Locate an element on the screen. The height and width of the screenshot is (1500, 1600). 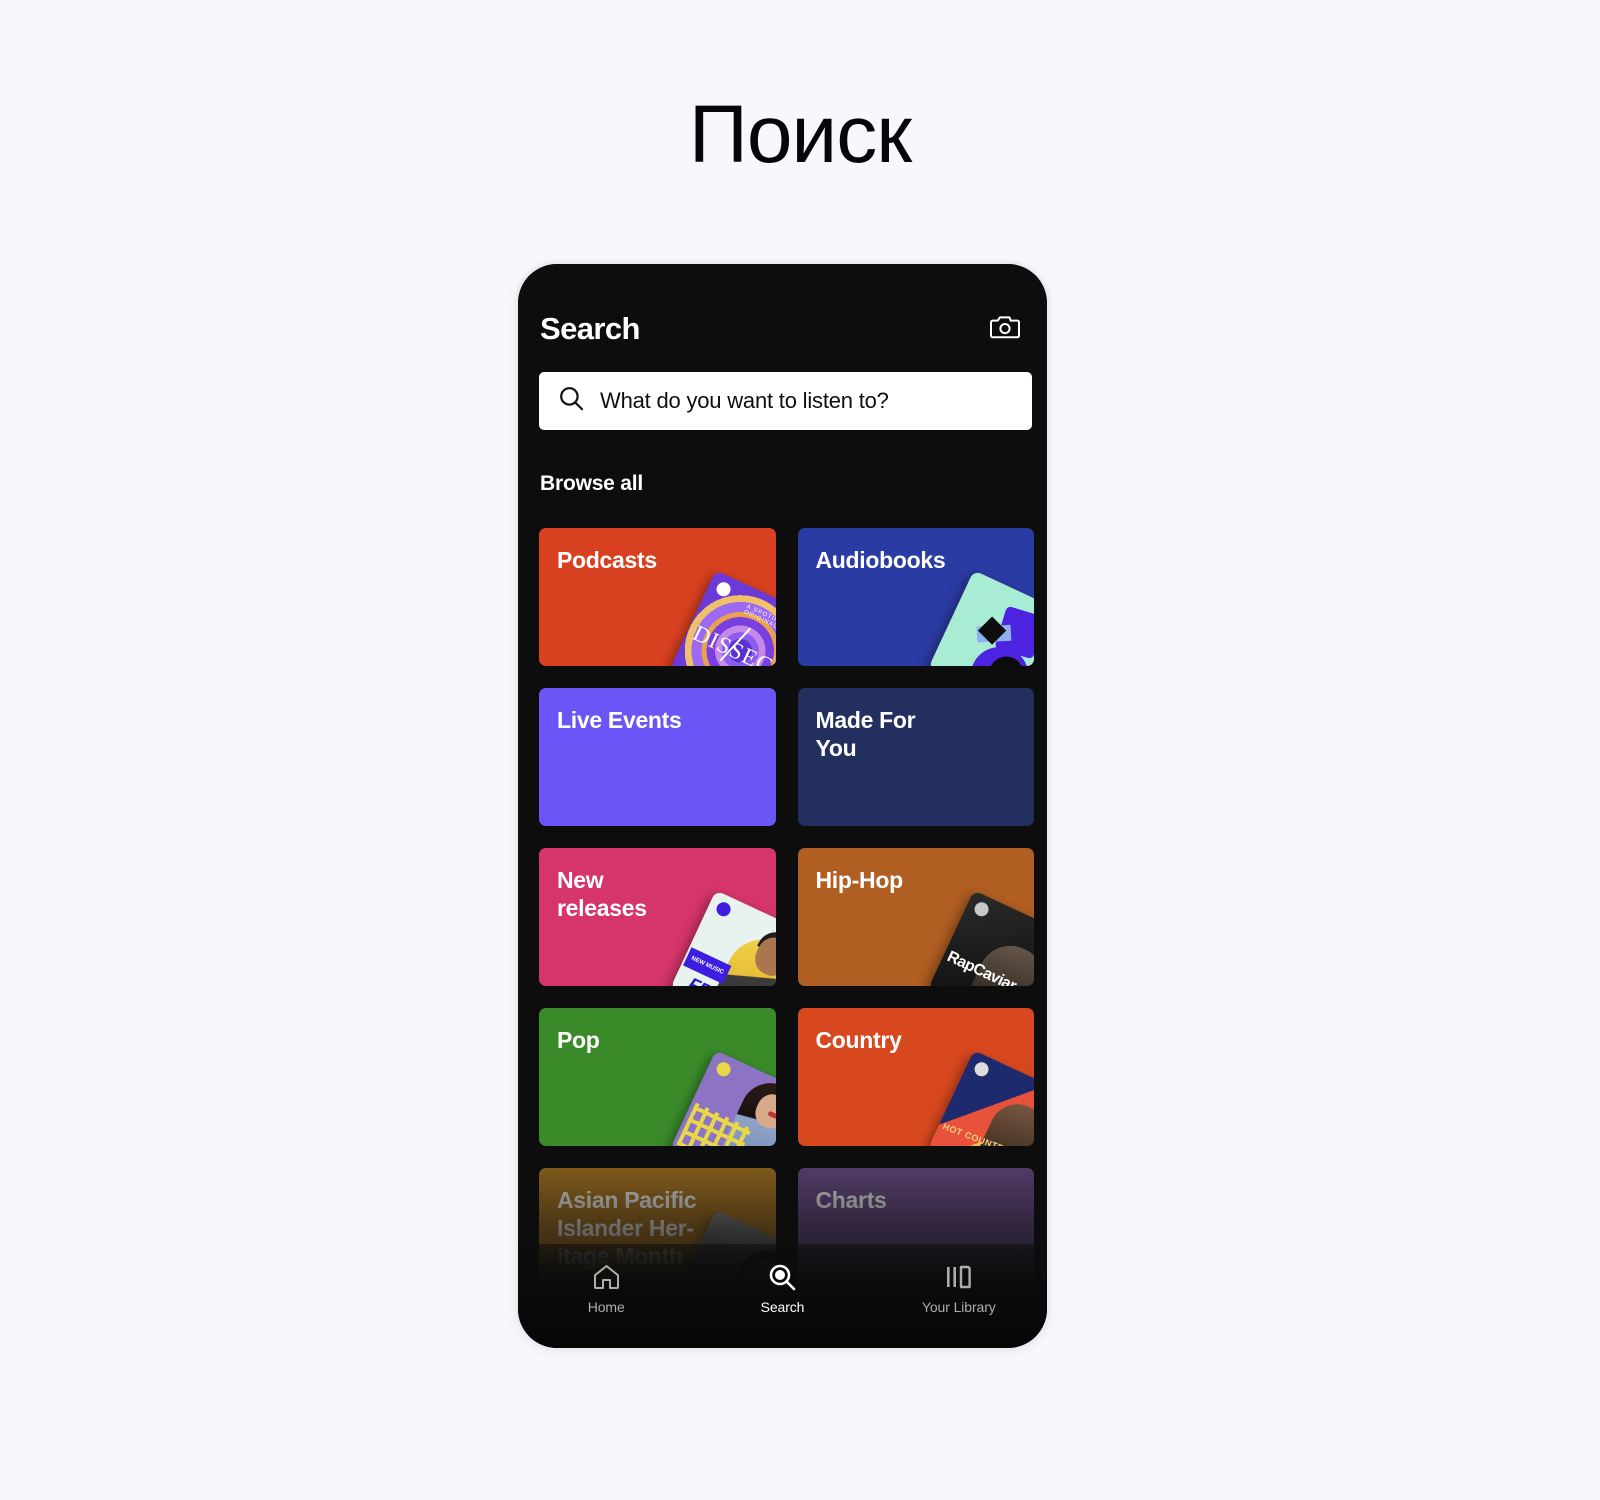
browse-tile-hip-hop: Hip-Hop RapCaviar Lil Baby is located at coordinates (915, 917).